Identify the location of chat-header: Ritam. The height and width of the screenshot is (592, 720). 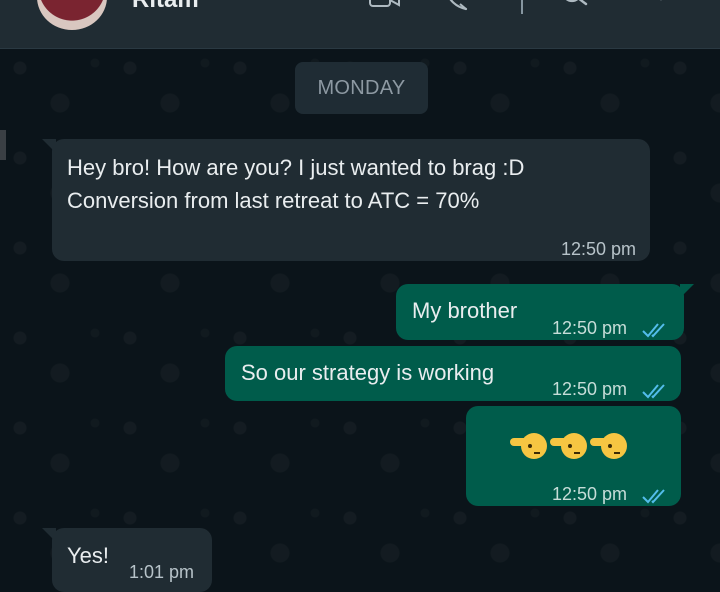
(360, 24).